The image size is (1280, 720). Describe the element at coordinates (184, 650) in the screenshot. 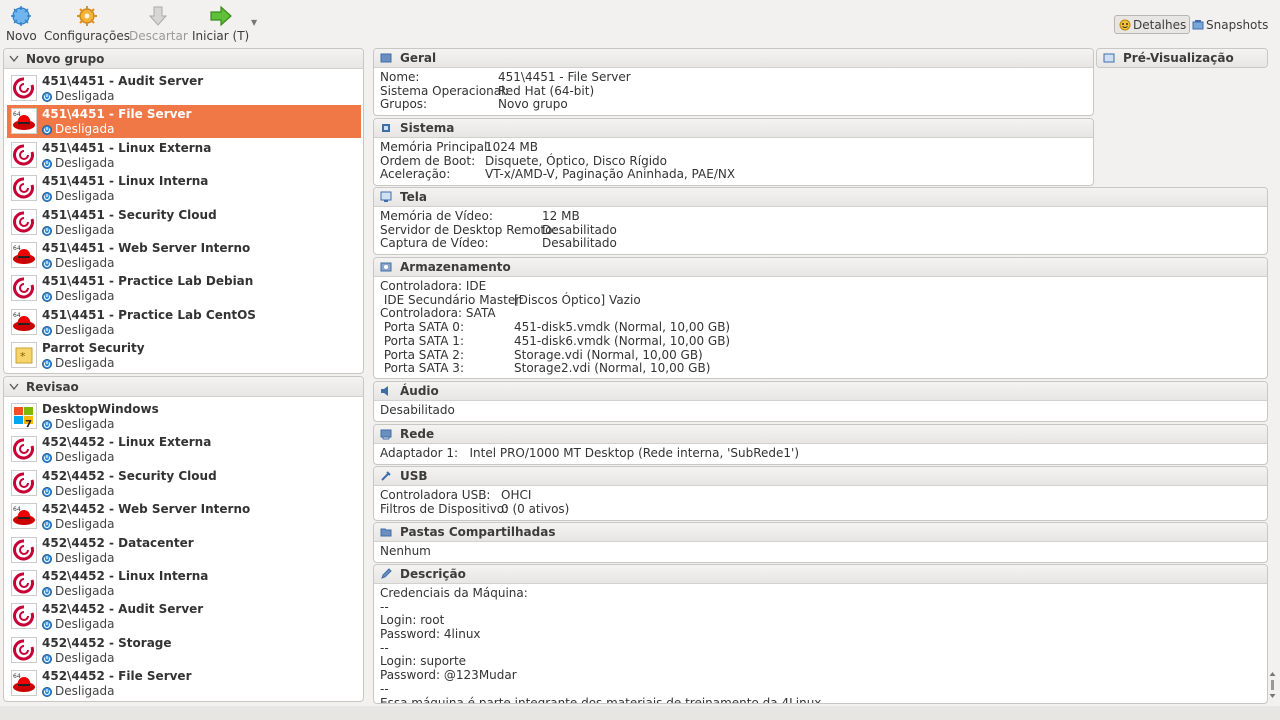

I see `vm-list-item: 452\4452 - Storage Desligada` at that location.